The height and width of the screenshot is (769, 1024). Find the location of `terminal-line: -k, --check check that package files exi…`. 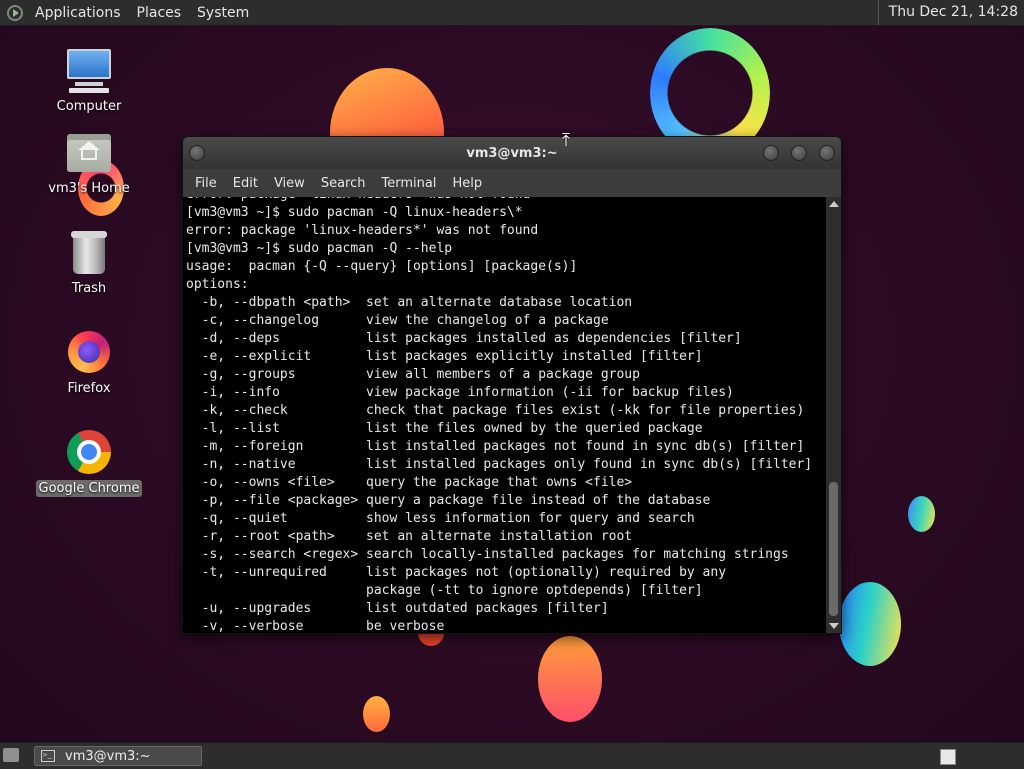

terminal-line: -k, --check check that package files exi… is located at coordinates (495, 410).